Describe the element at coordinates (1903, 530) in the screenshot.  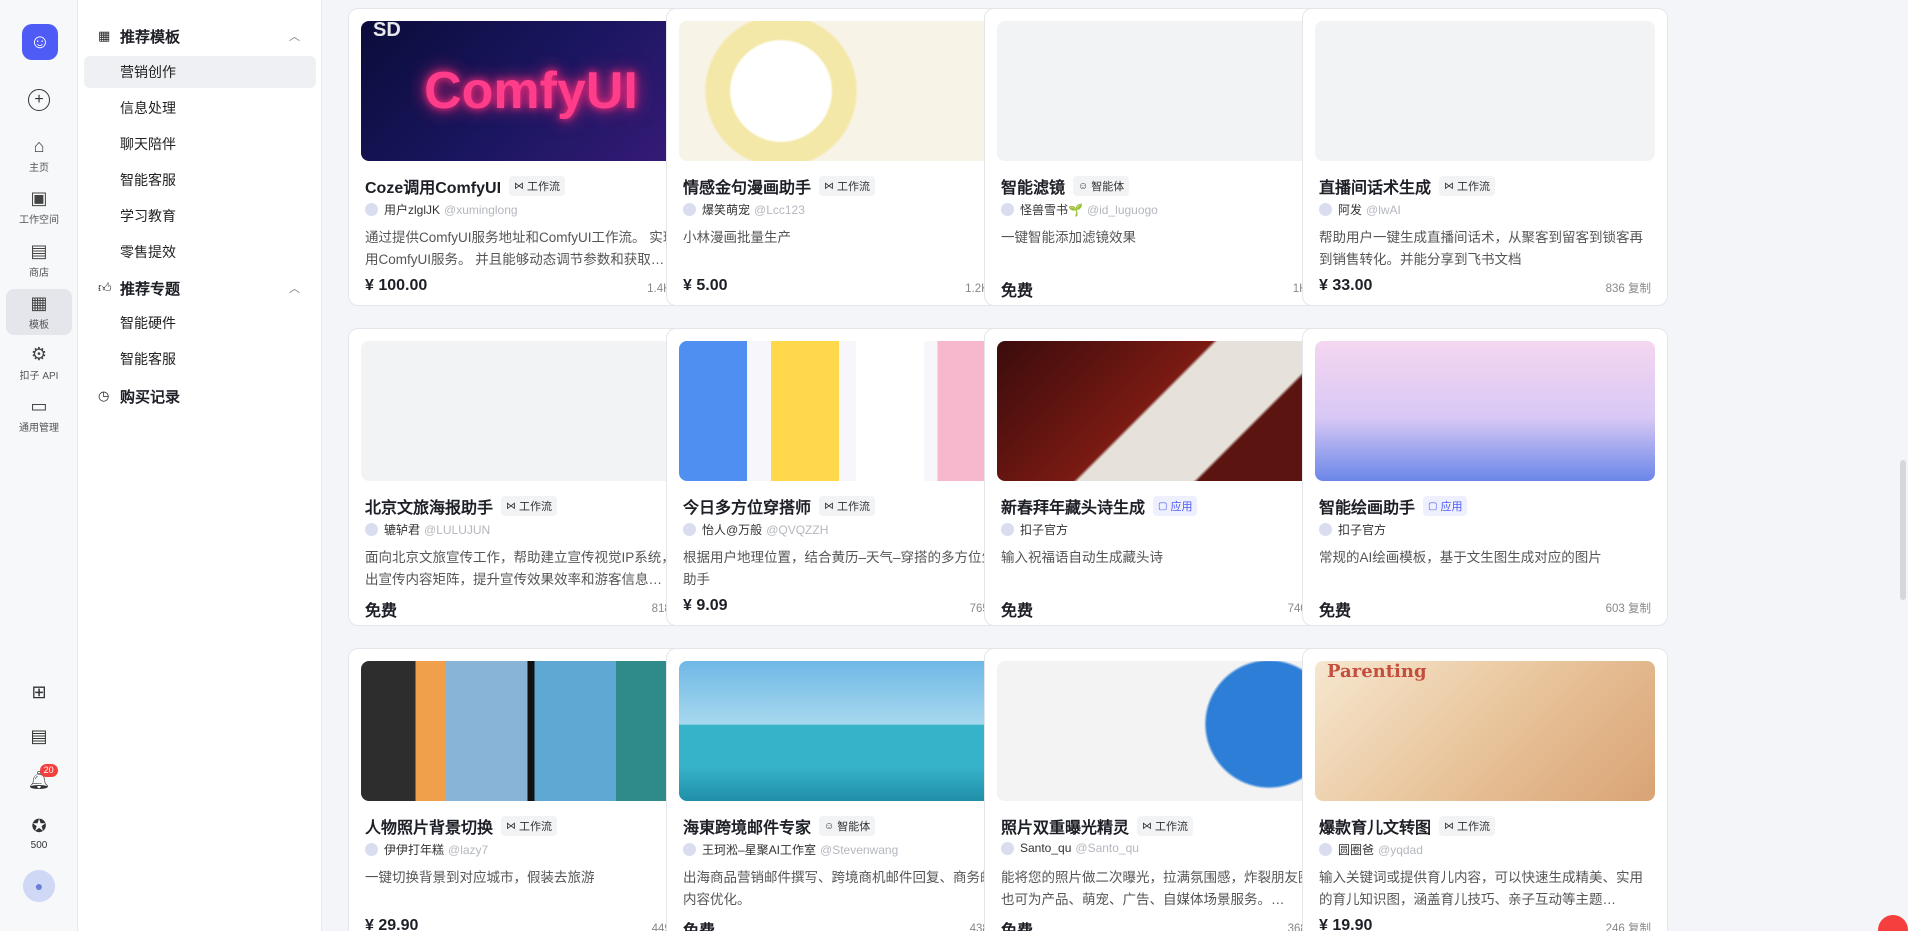
I see `scrollbar` at that location.